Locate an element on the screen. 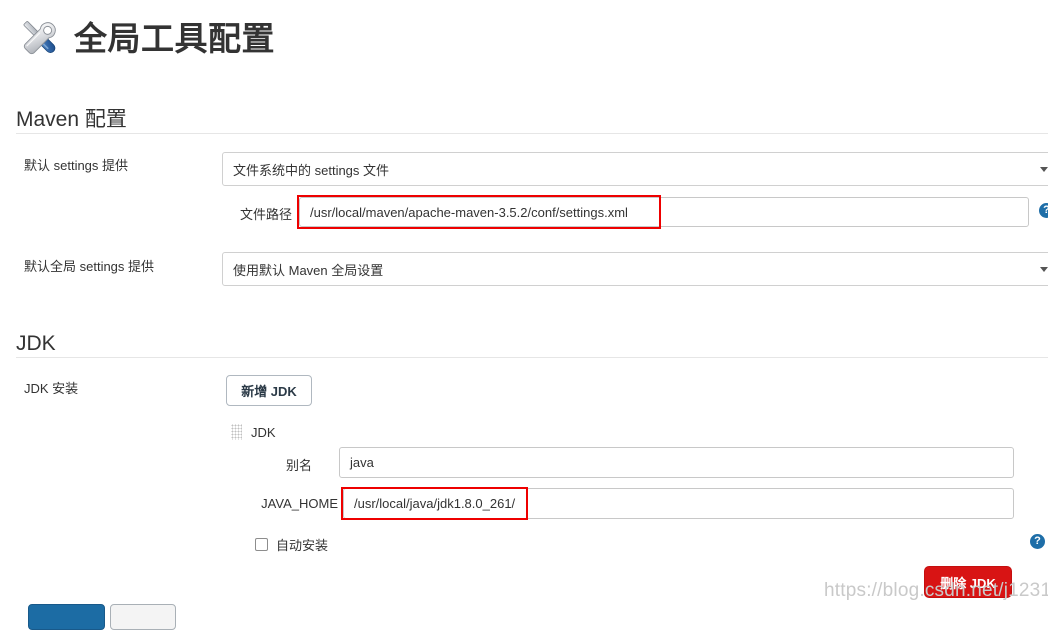 The width and height of the screenshot is (1048, 630). select-default-global-settings-provider: 使用默认 Maven 全局设置 is located at coordinates (635, 269).